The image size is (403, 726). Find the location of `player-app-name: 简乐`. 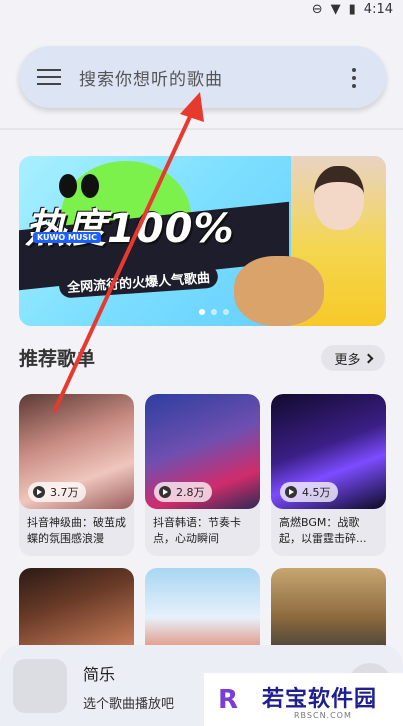

player-app-name: 简乐 is located at coordinates (99, 674).